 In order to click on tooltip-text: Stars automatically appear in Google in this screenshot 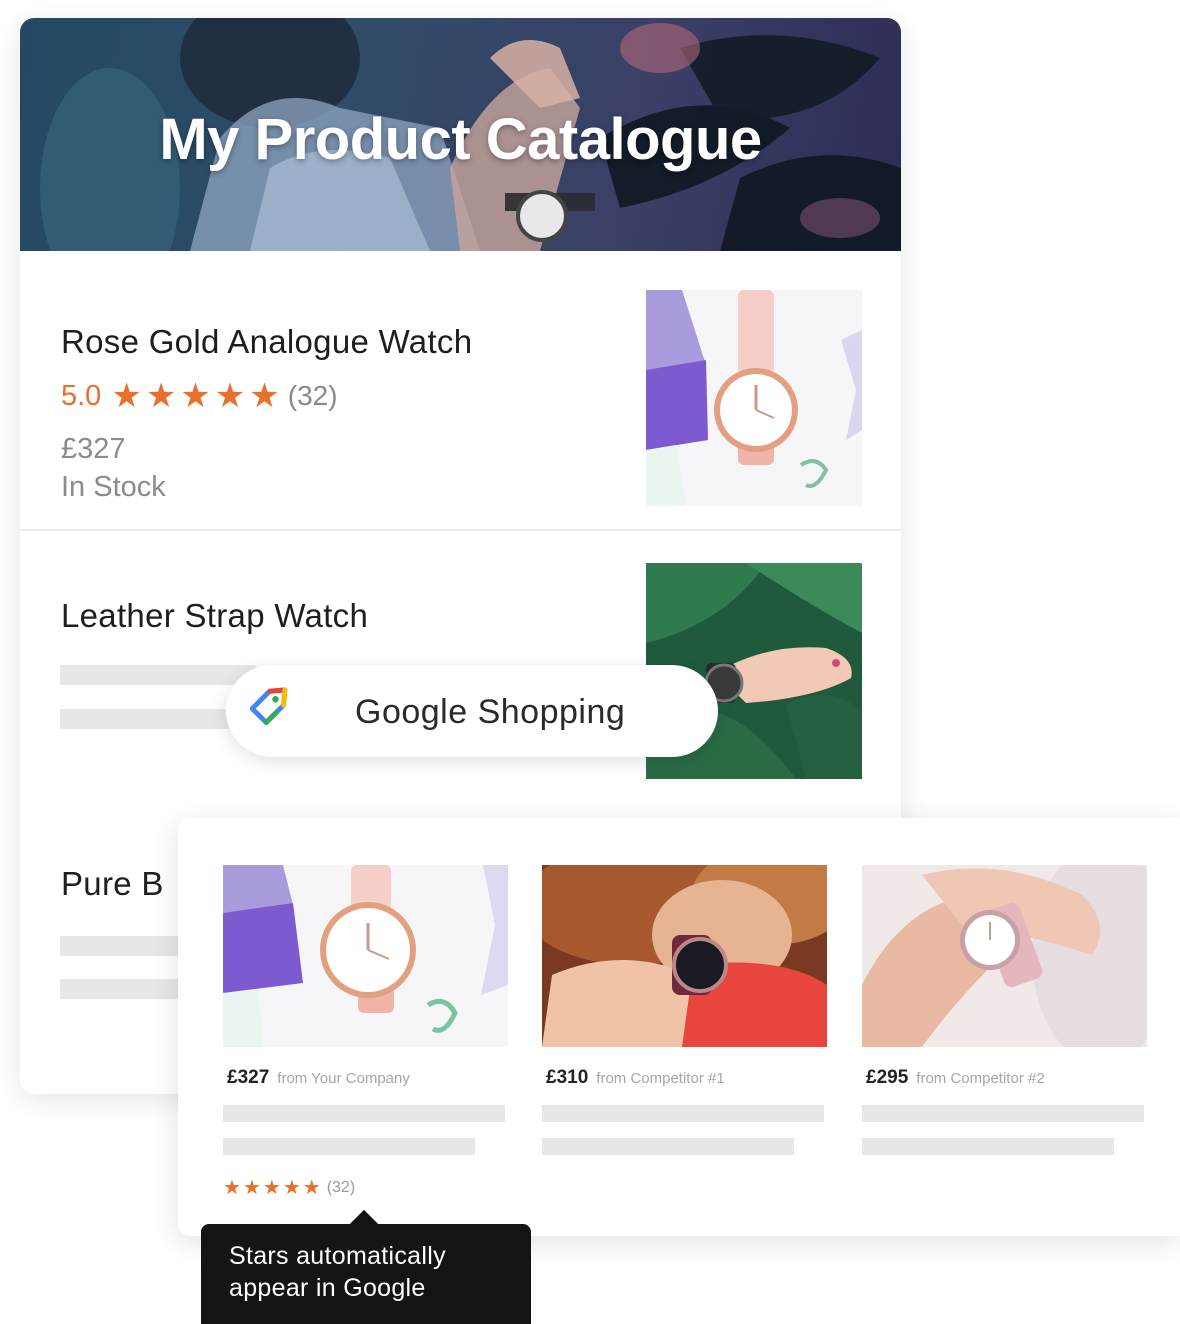, I will do `click(337, 1272)`.